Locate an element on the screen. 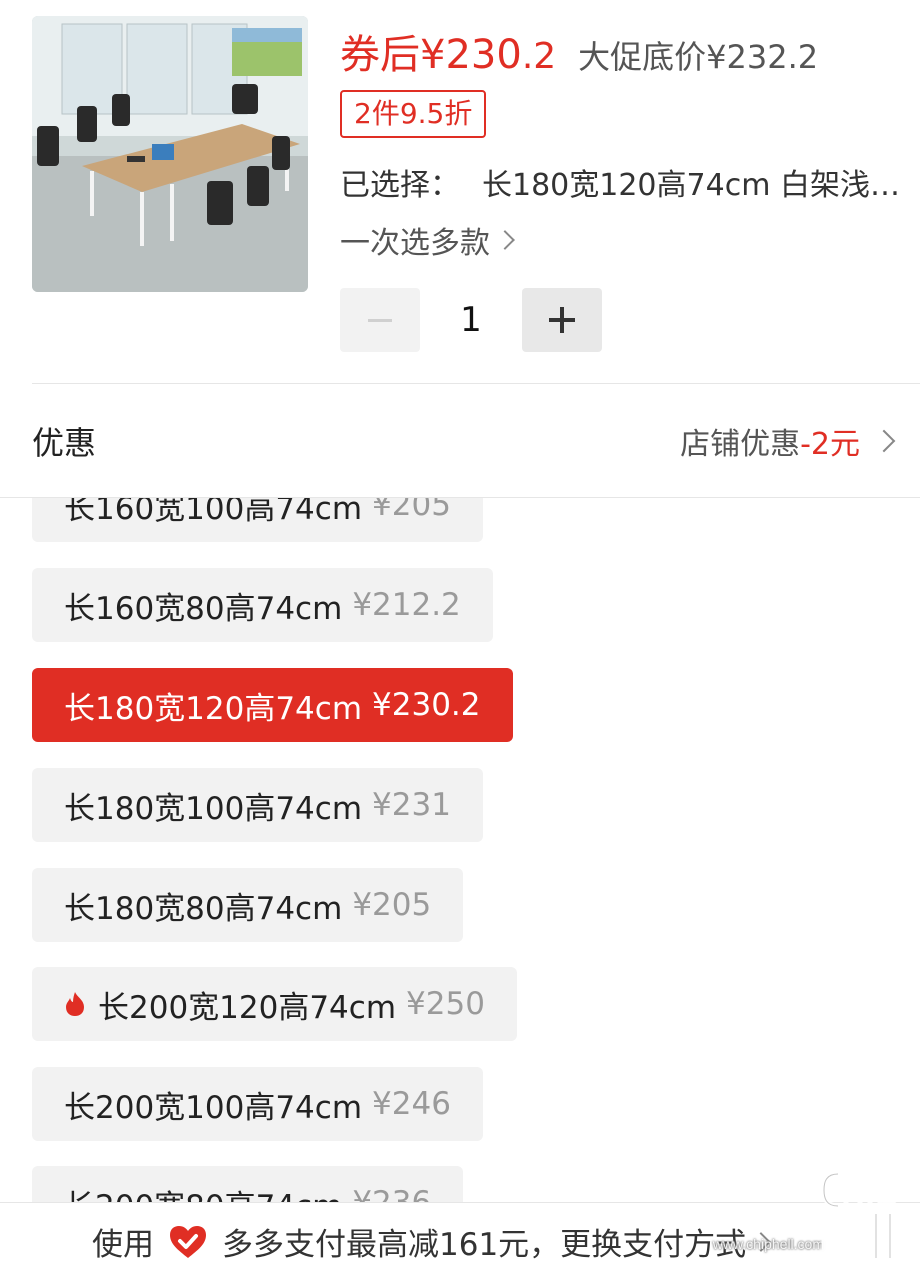  spec-option: 长180宽80高74cm ¥205 is located at coordinates (248, 905).